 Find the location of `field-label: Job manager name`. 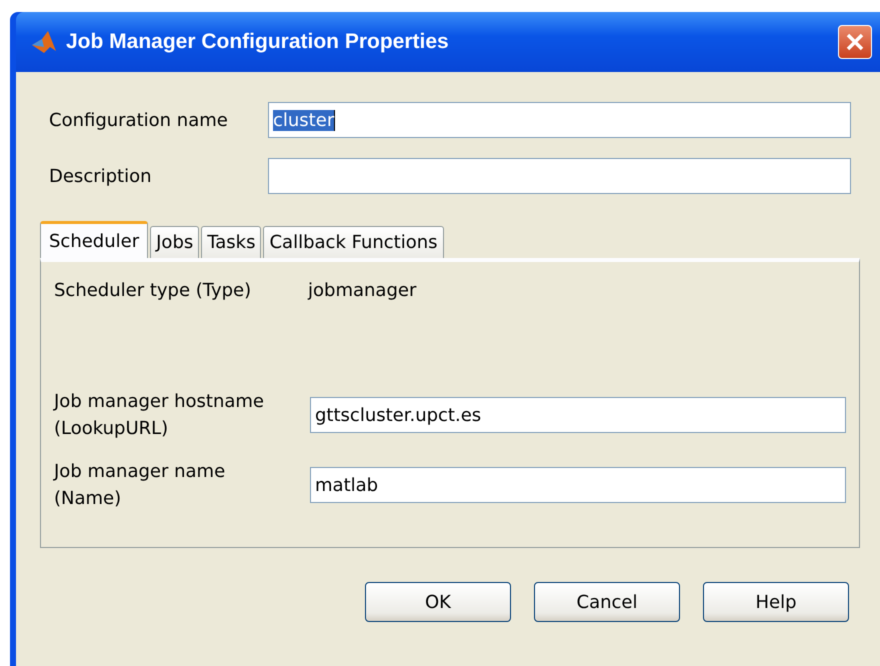

field-label: Job manager name is located at coordinates (140, 472).